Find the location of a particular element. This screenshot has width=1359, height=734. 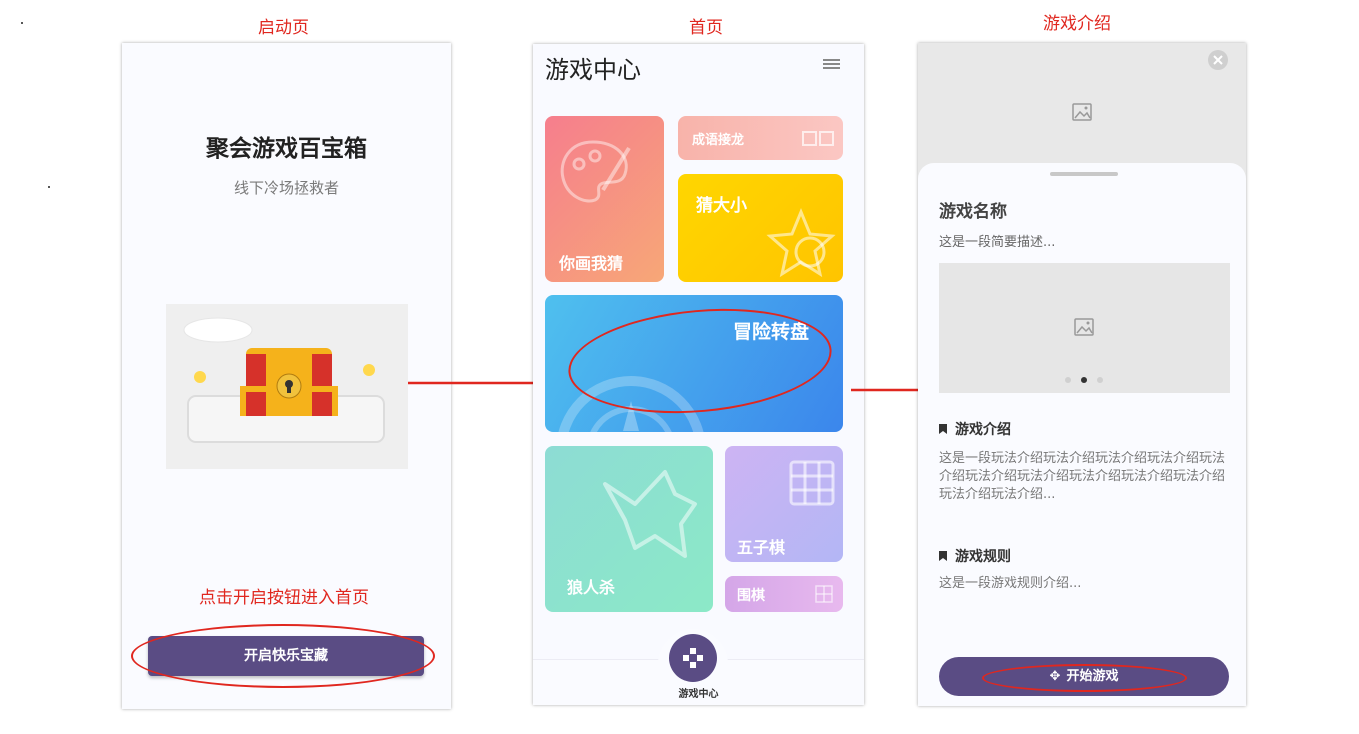

game-card-werewolf: 狼人杀 is located at coordinates (629, 529).